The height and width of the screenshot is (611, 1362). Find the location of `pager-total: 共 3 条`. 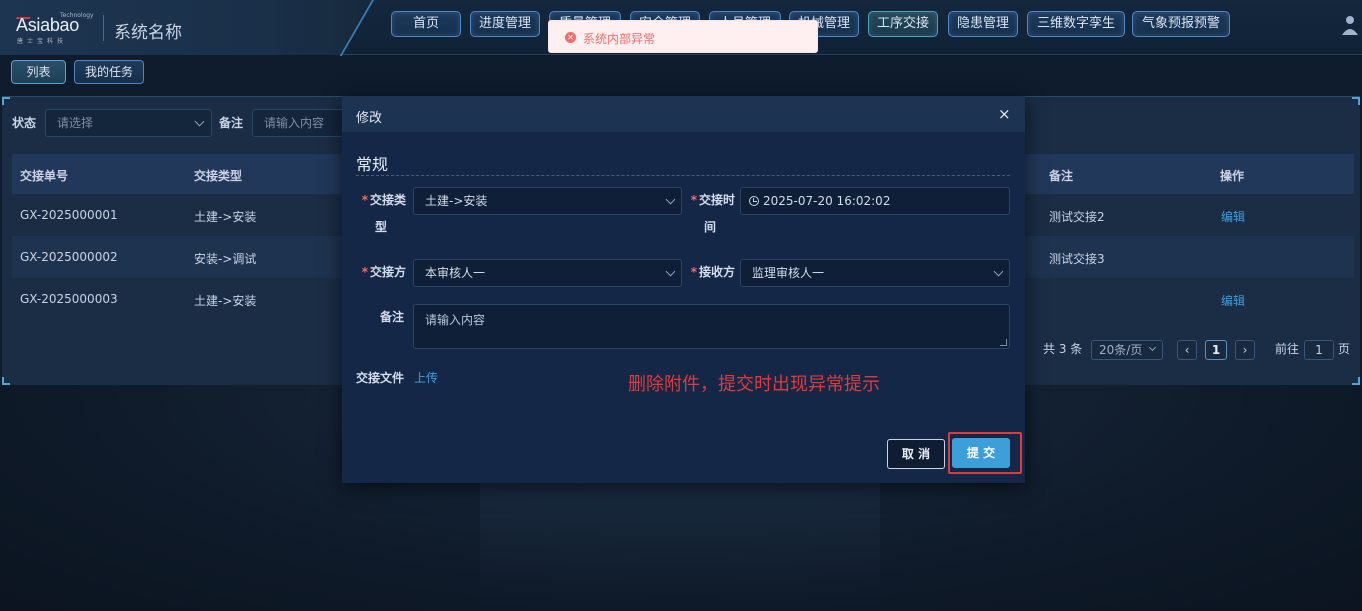

pager-total: 共 3 条 is located at coordinates (1063, 349).